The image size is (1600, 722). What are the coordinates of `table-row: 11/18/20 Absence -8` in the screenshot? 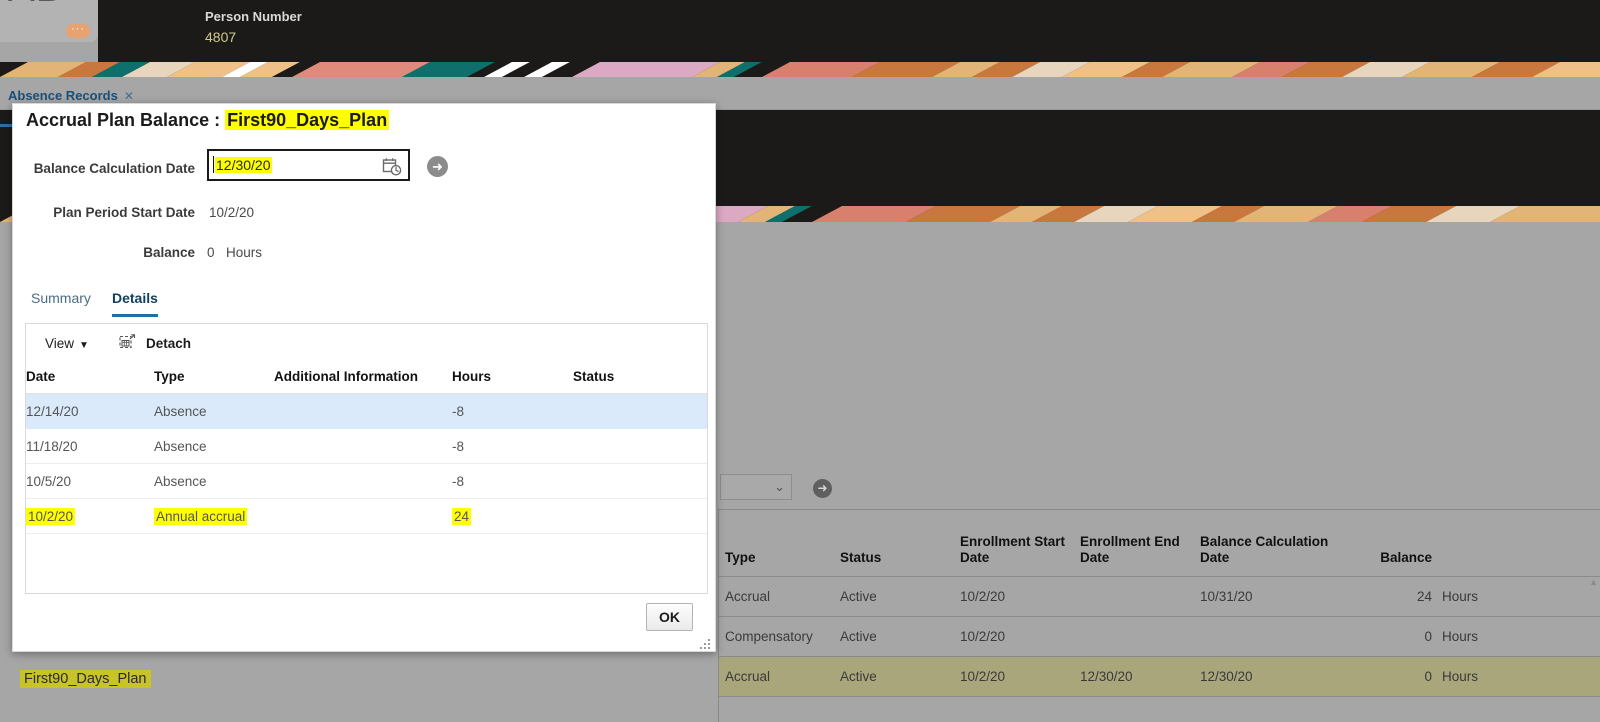 It's located at (366, 446).